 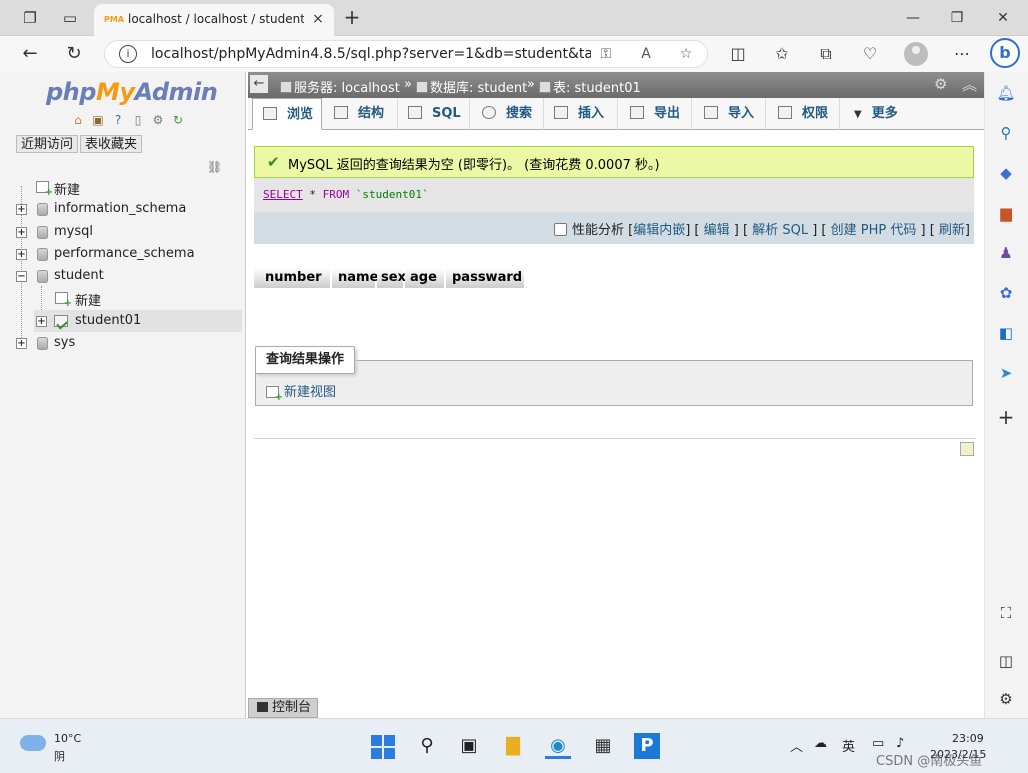 I want to click on clock-time: 23:09, so click(x=968, y=738).